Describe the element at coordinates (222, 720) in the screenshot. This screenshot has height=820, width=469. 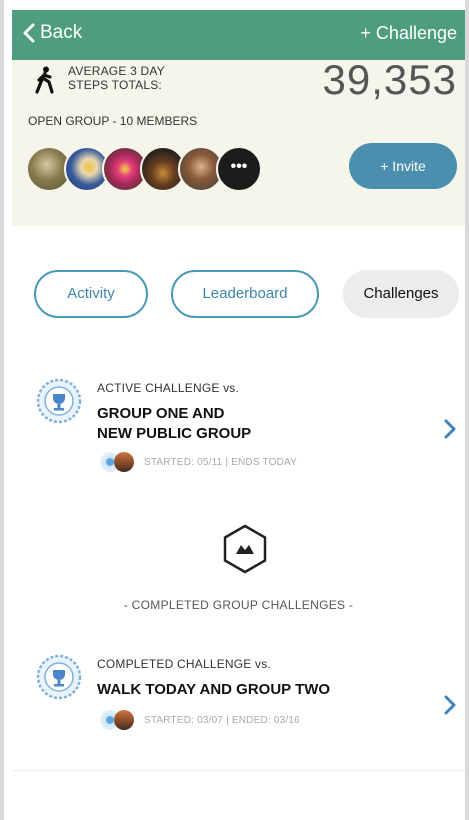
I see `challenge-dates: STARTED: 03/07 | ENDED: 03/16` at that location.